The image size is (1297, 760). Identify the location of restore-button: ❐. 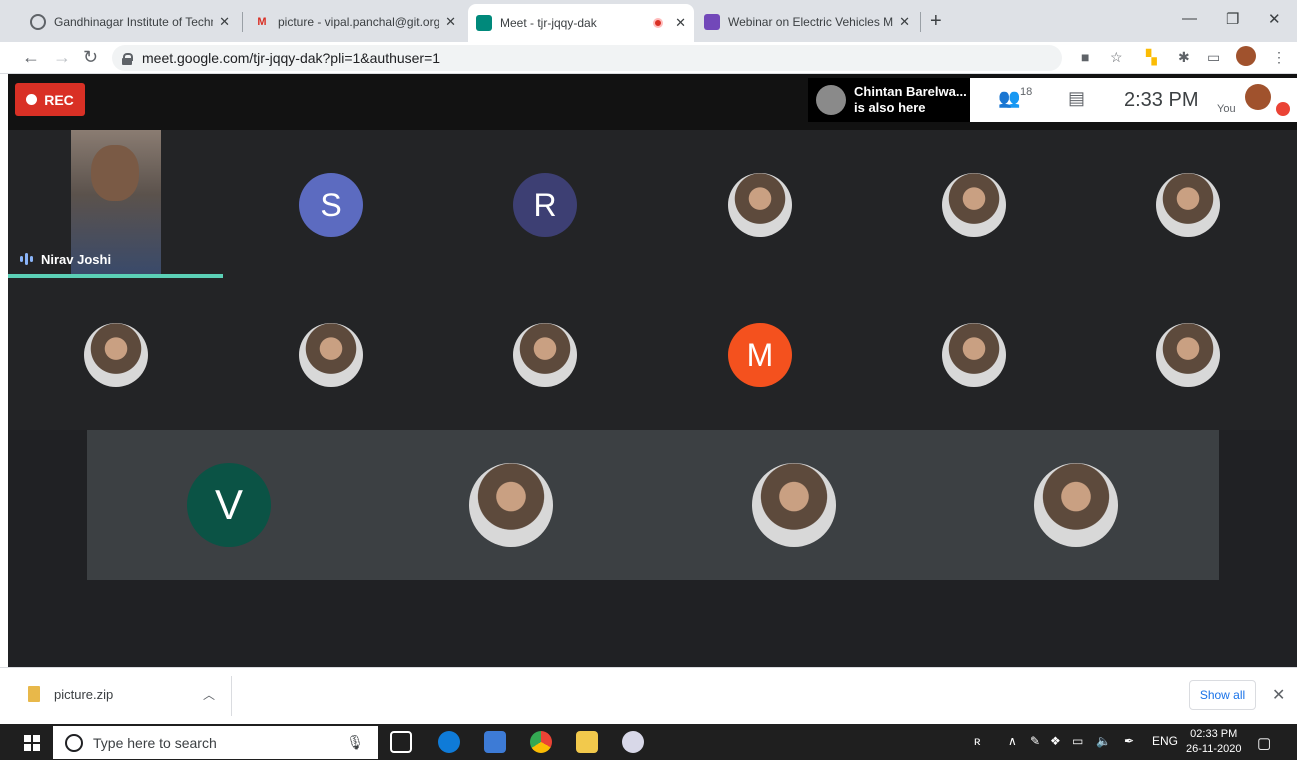
(1232, 19).